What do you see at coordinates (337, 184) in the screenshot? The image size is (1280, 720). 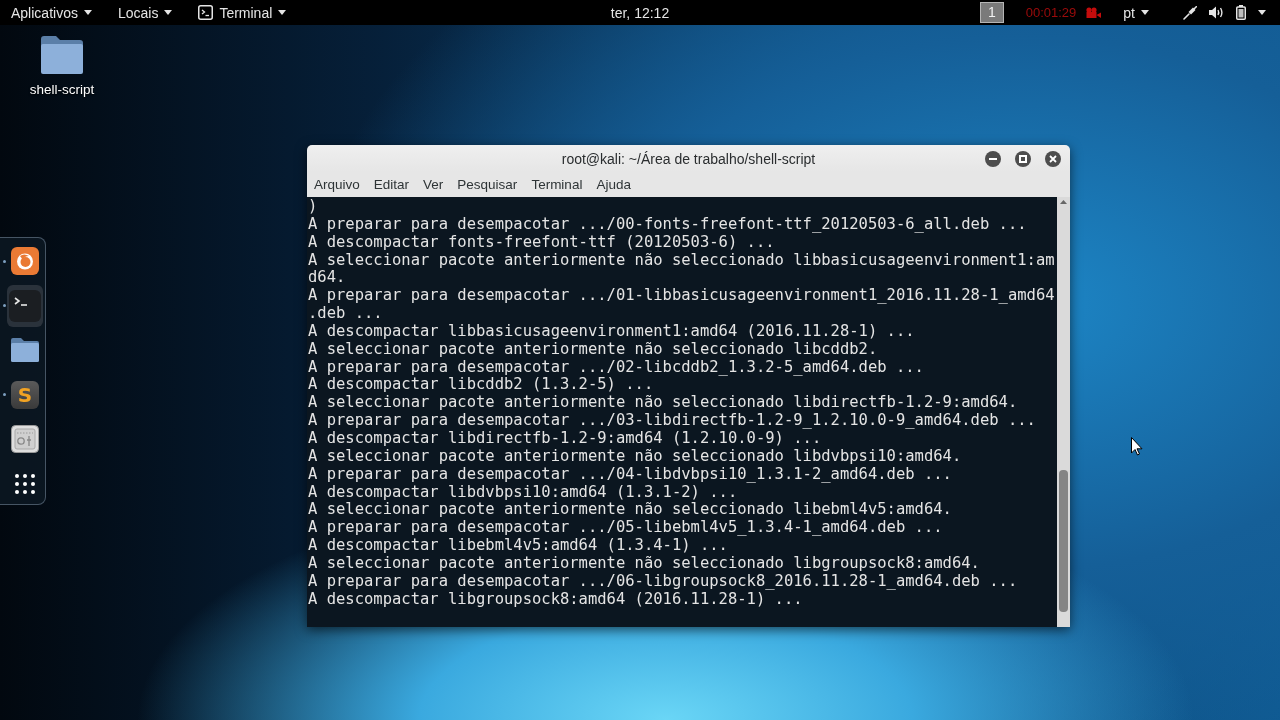 I see `menu-item: Arquivo` at bounding box center [337, 184].